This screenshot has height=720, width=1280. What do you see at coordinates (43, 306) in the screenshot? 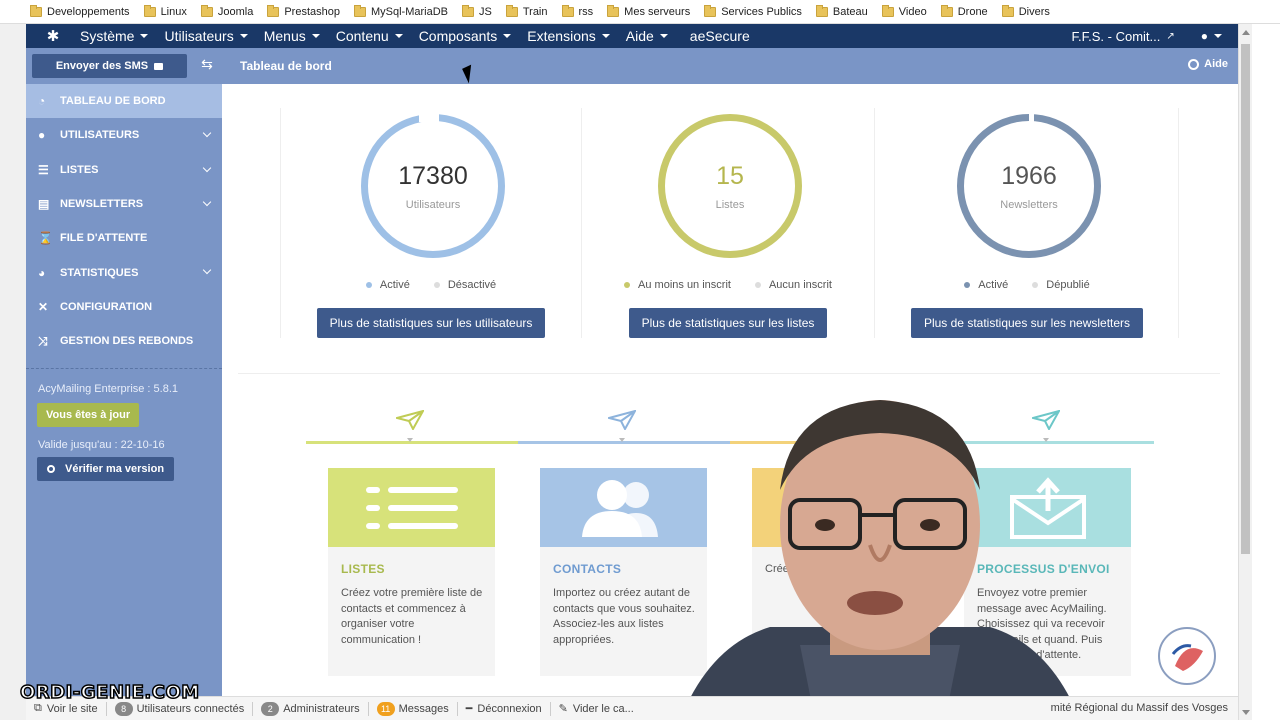
I see `tools-icon: ✕` at bounding box center [43, 306].